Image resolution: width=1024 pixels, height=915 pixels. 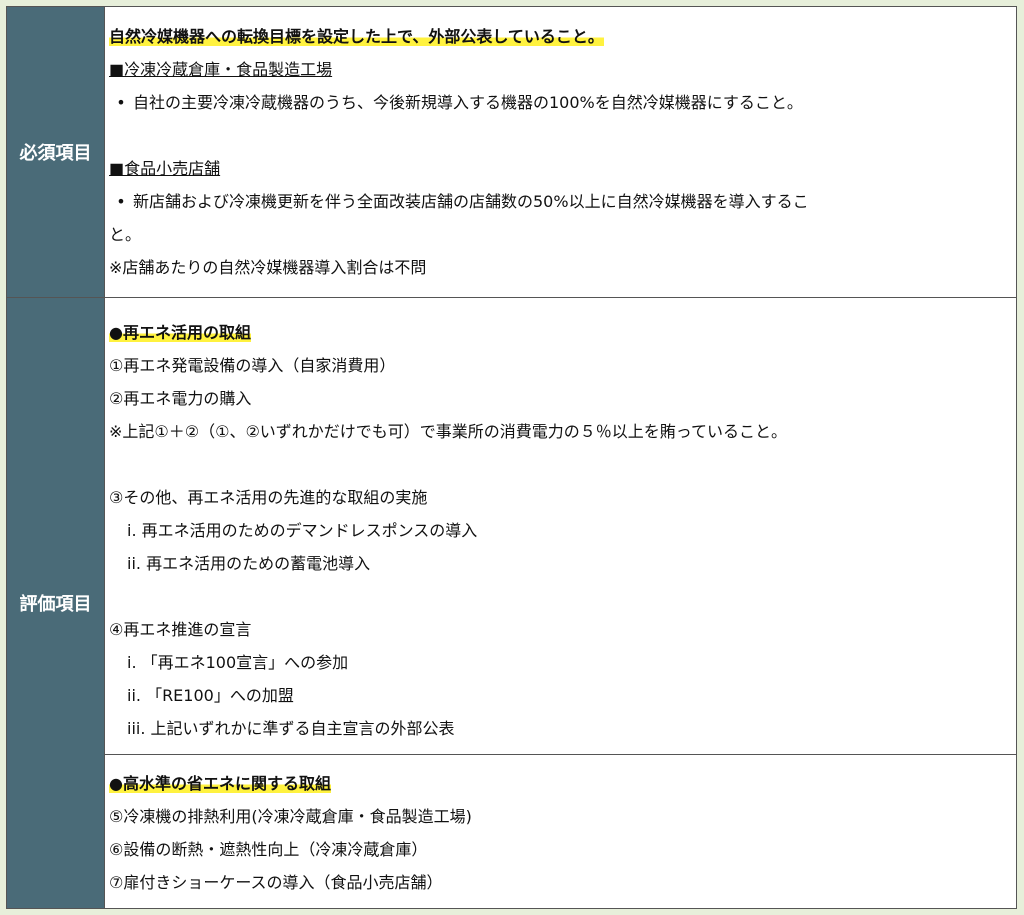 I want to click on list-item: ②再エネ電力の購入, so click(x=180, y=398).